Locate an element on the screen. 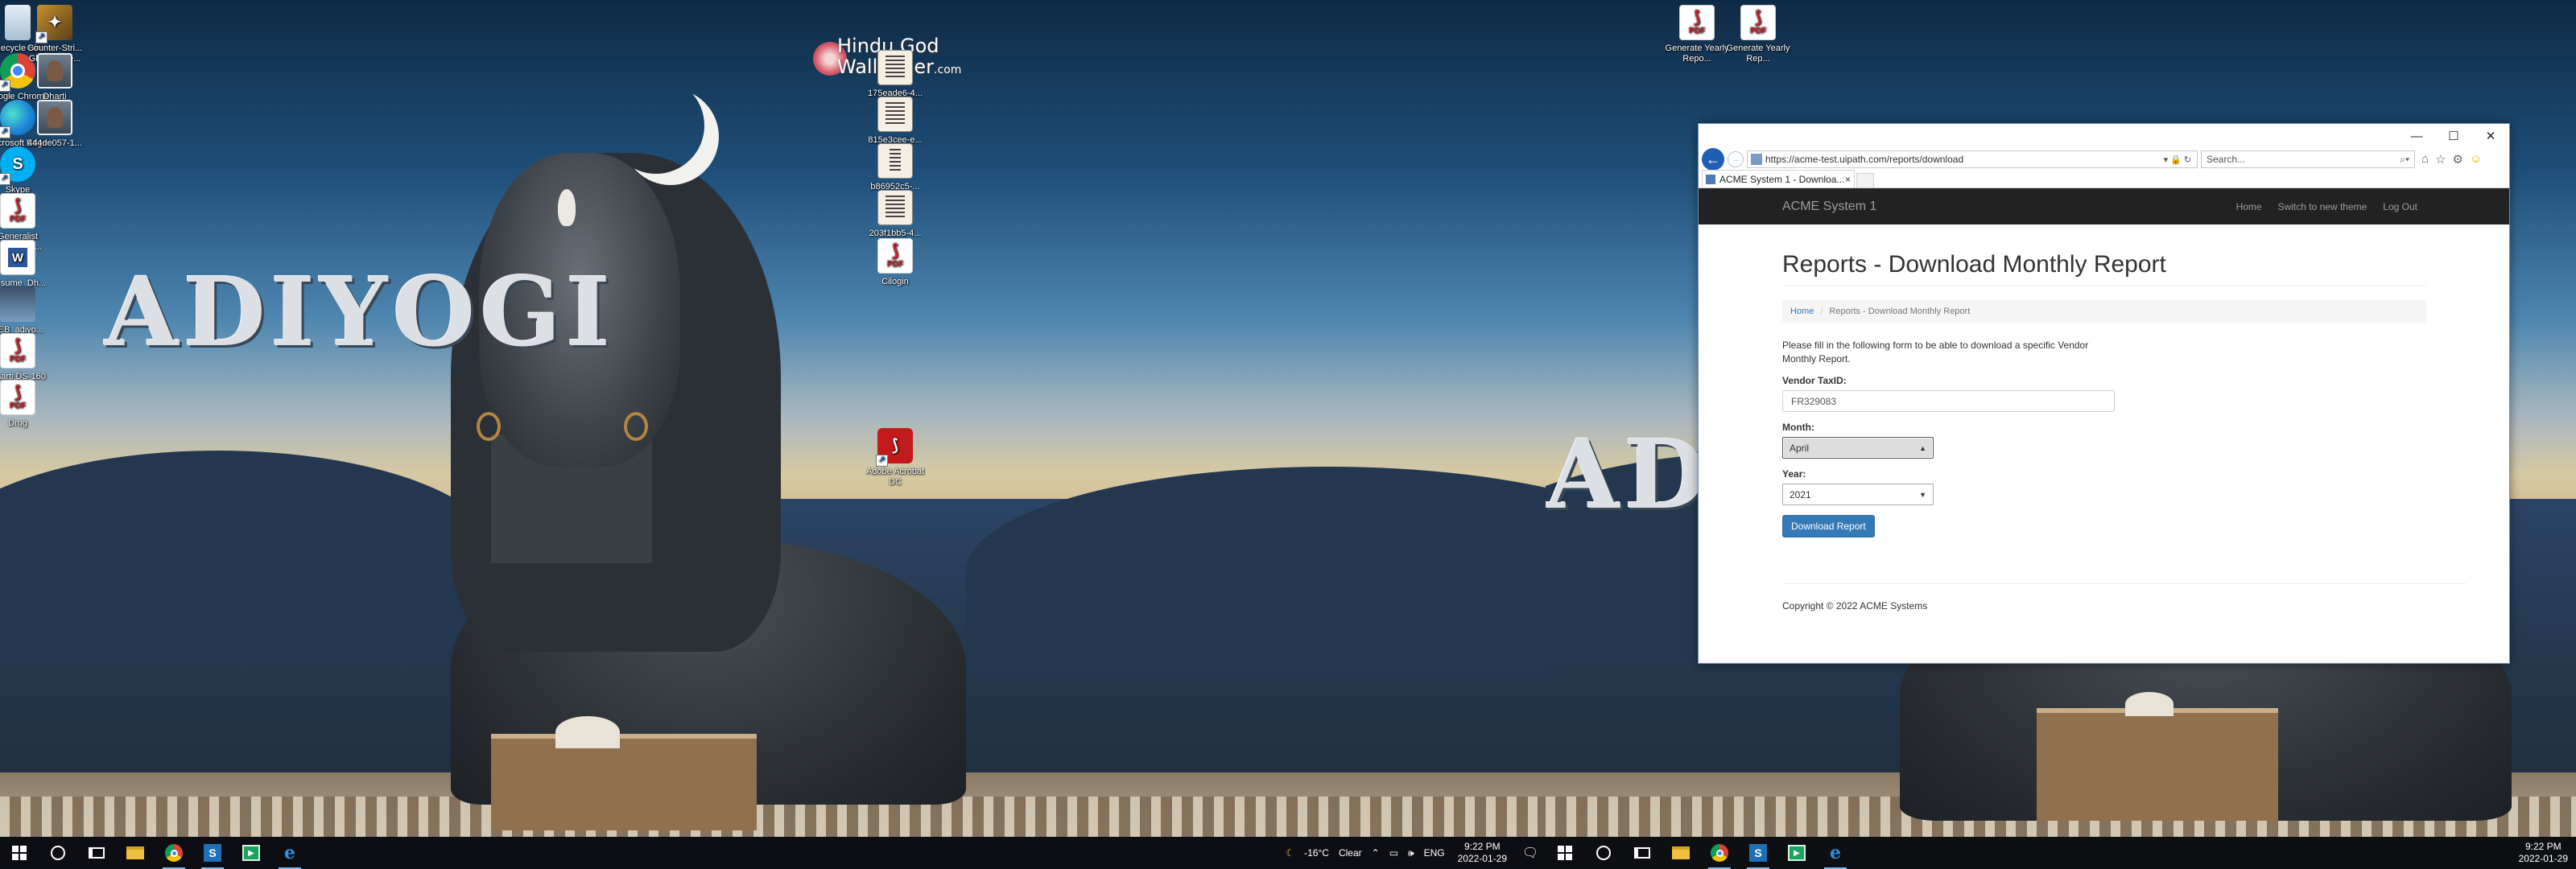 The image size is (2576, 869). desktop-icon-acrobat: ⟆ Adobe Acrobat DC is located at coordinates (895, 458).